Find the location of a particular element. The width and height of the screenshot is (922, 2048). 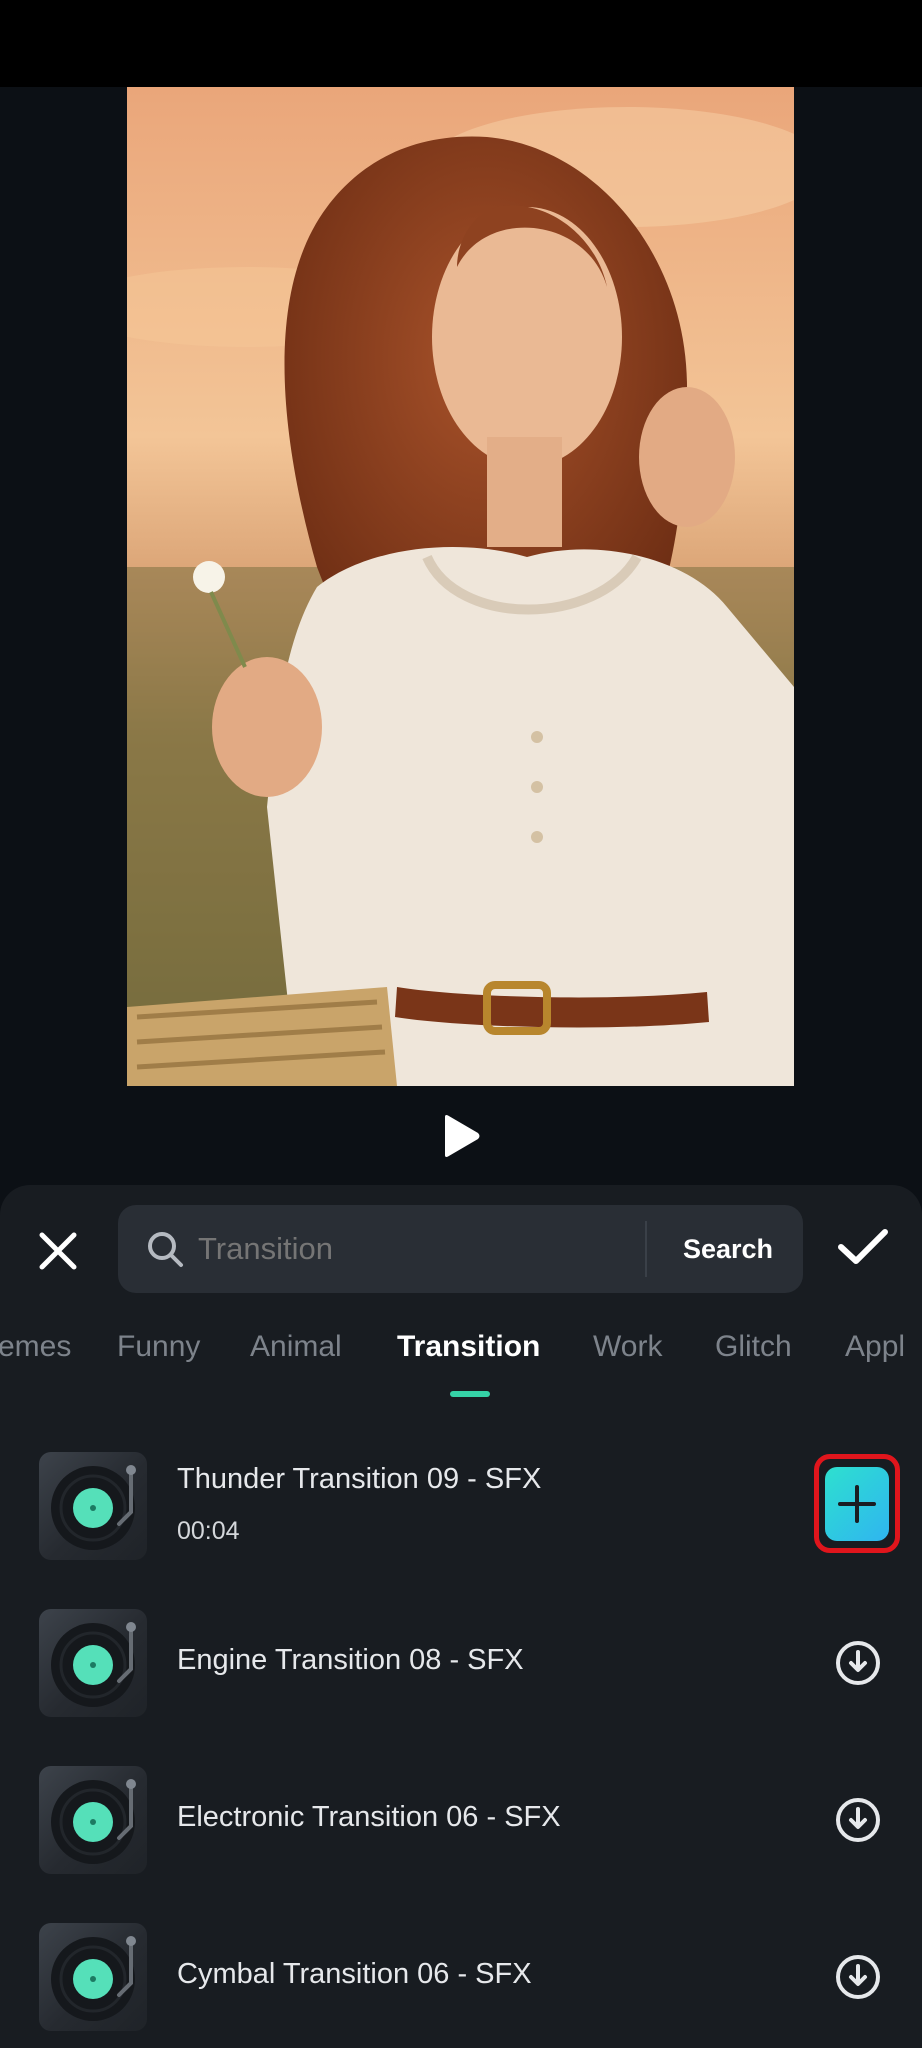

tab-glitch: Glitch is located at coordinates (753, 1347).